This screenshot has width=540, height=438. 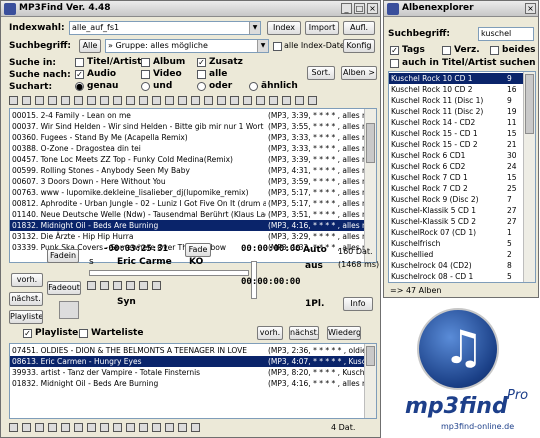 What do you see at coordinates (90, 46) in the screenshot?
I see `alle-button: Alle` at bounding box center [90, 46].